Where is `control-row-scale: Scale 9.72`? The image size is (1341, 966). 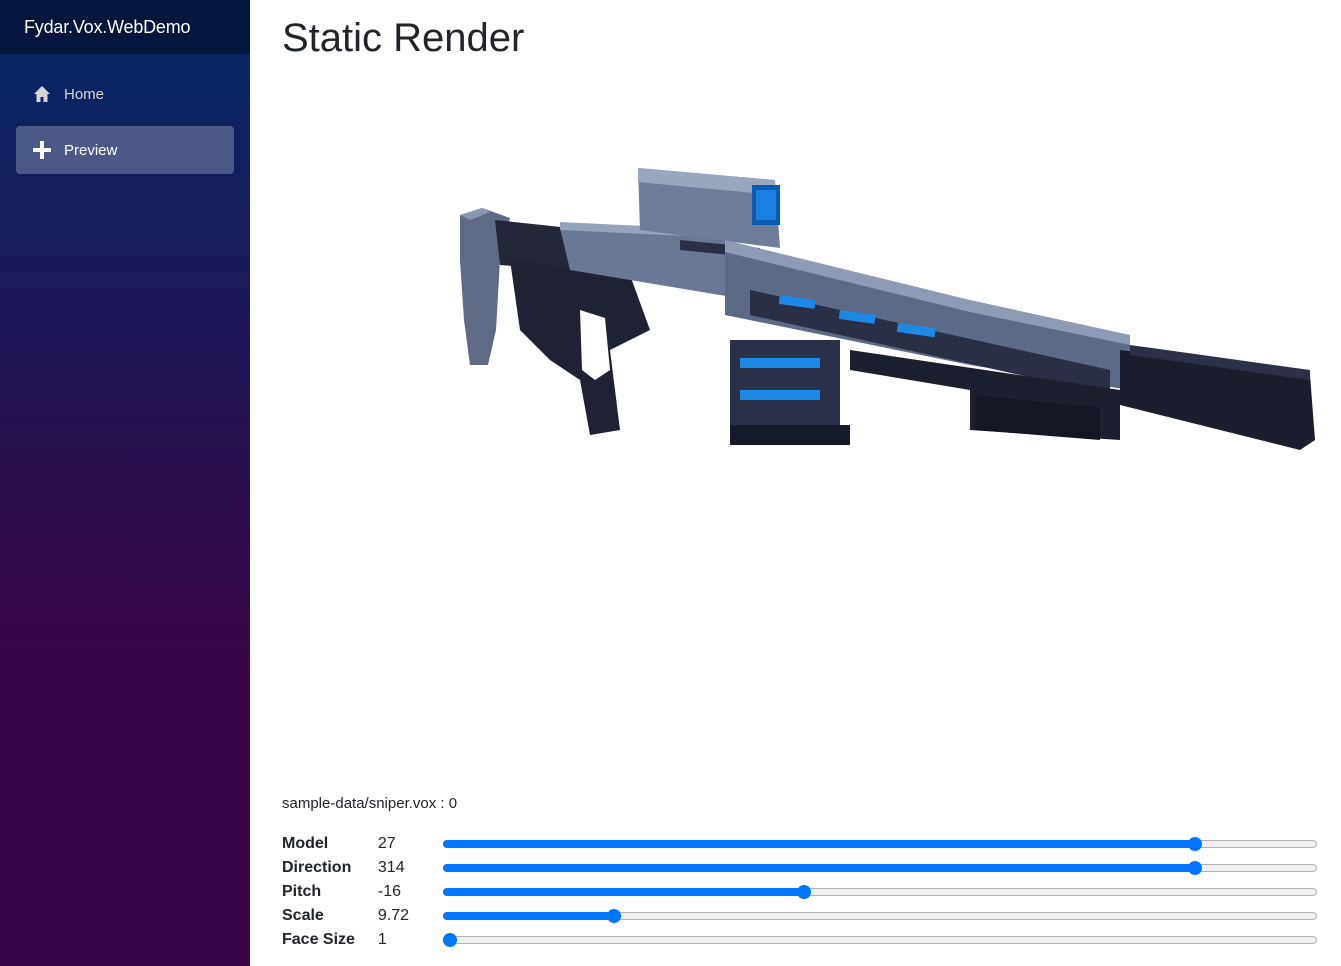
control-row-scale: Scale 9.72 is located at coordinates (799, 916).